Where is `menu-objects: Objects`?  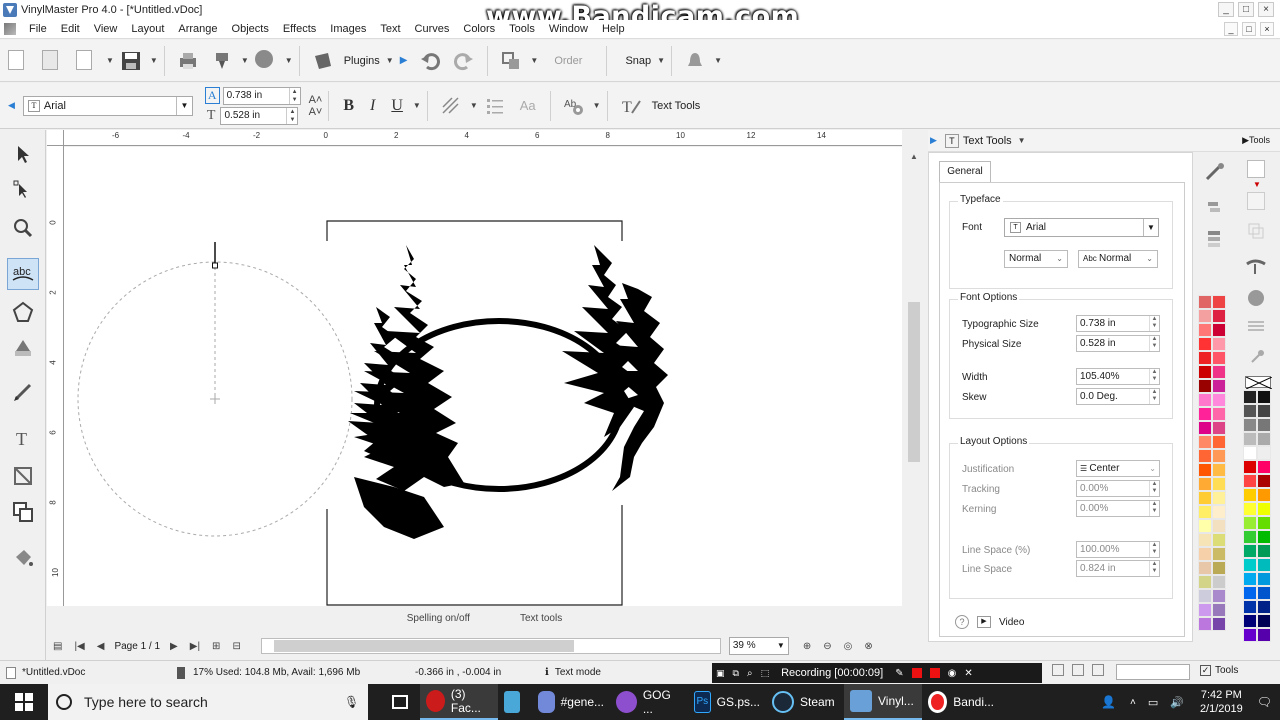 menu-objects: Objects is located at coordinates (250, 29).